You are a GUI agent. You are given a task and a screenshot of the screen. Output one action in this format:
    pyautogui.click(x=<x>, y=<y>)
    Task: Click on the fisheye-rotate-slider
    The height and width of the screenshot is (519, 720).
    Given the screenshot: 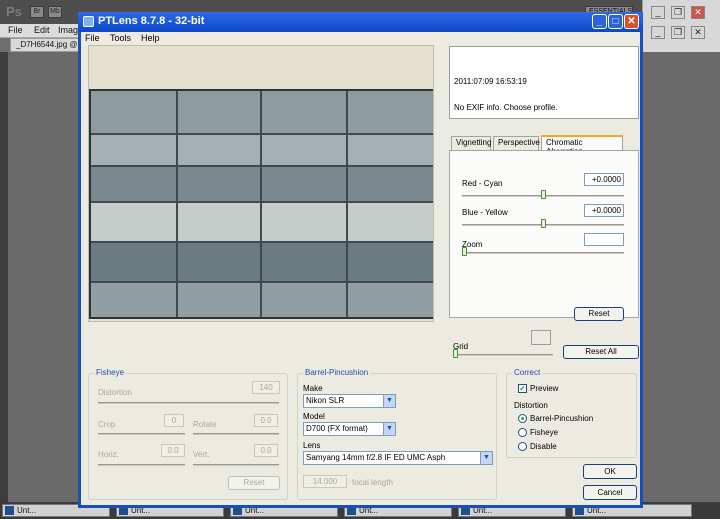 What is the action you would take?
    pyautogui.click(x=236, y=434)
    